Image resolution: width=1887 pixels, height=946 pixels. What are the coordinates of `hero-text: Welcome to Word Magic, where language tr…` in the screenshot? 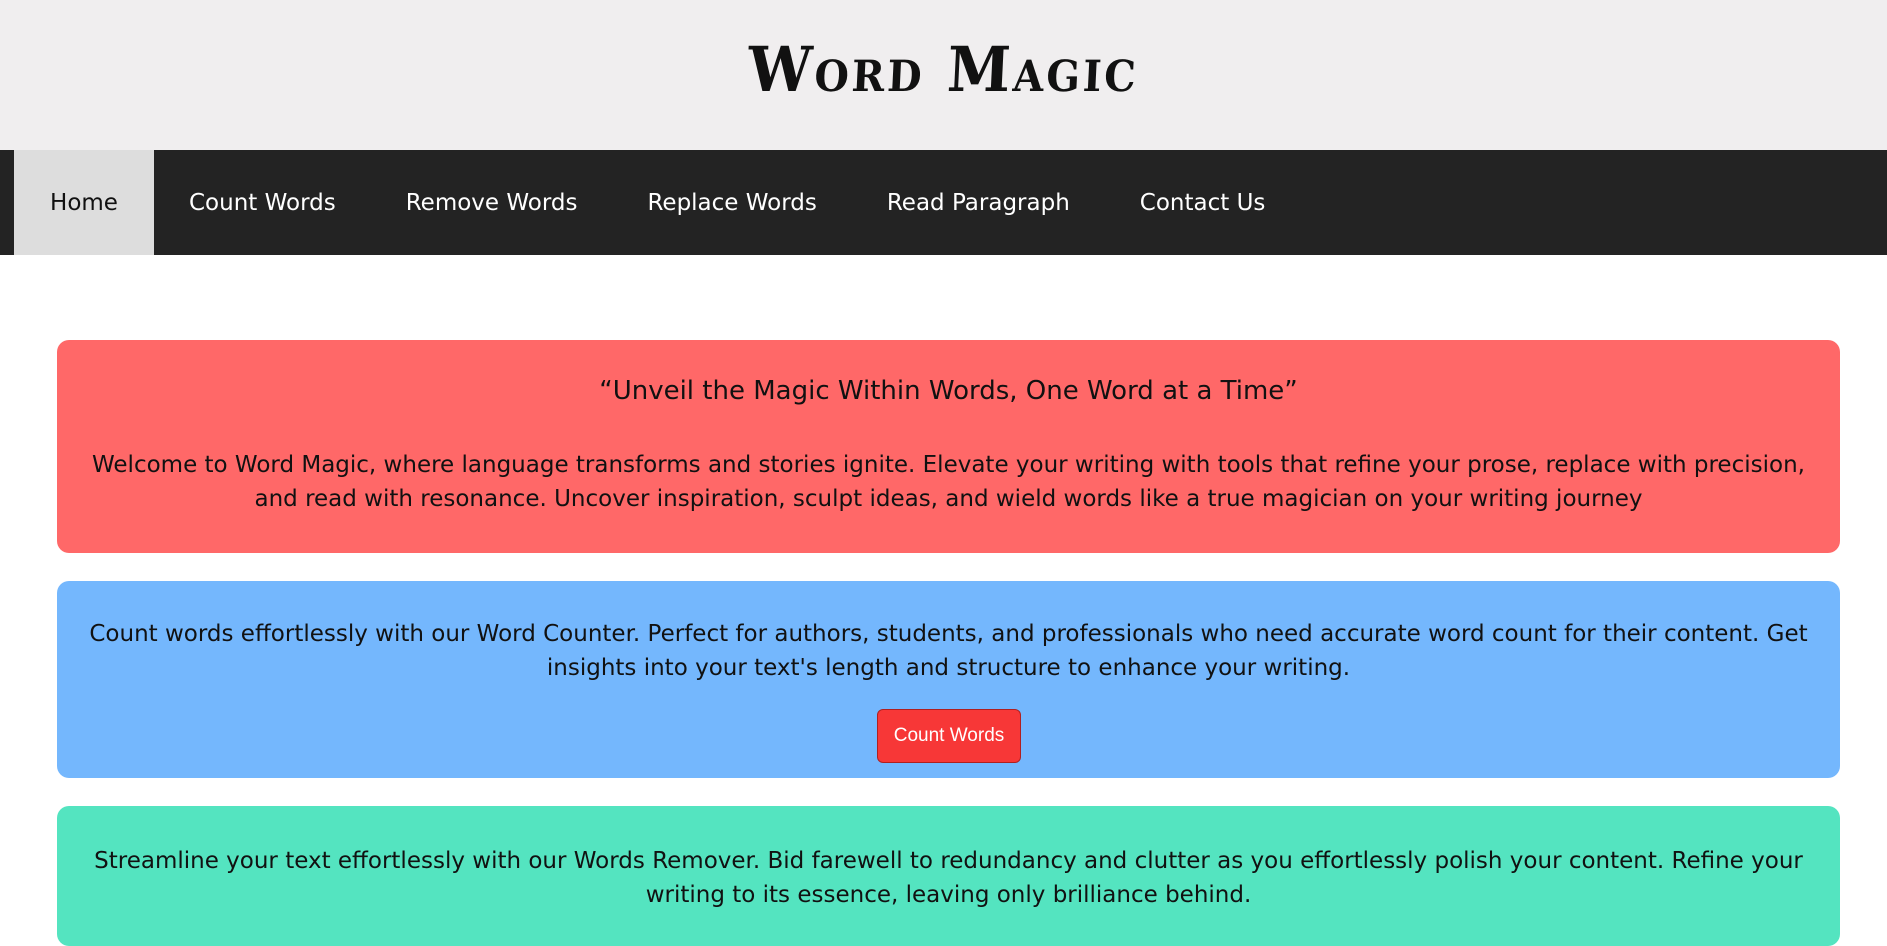 It's located at (948, 482).